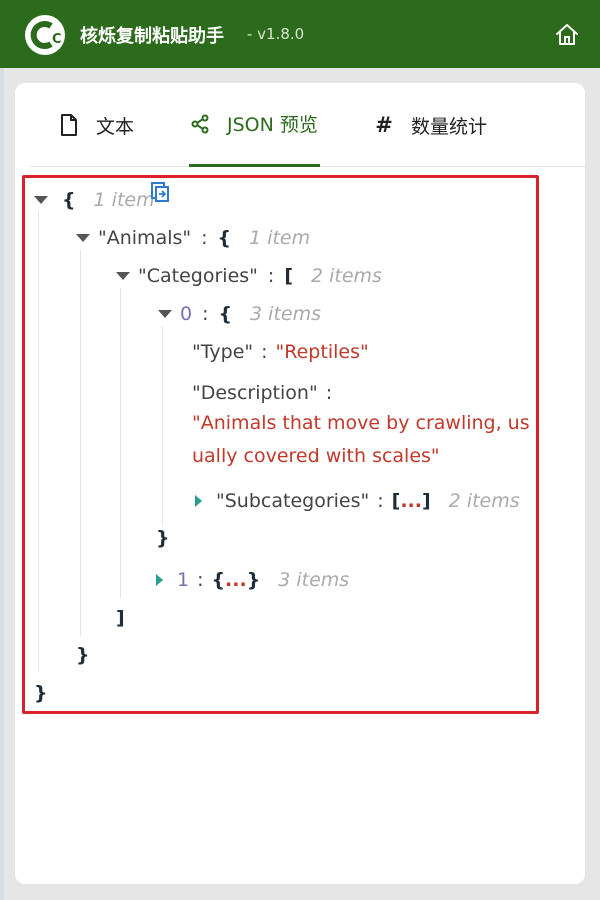 The image size is (600, 900). I want to click on json-type-row: "Type" : "Reptiles", so click(280, 352).